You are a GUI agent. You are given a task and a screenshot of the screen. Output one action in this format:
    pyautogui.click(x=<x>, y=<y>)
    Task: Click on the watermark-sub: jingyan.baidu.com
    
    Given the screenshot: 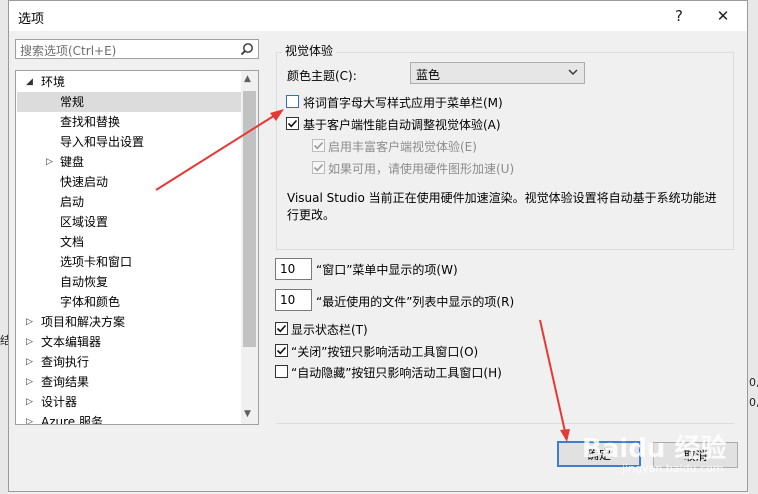 What is the action you would take?
    pyautogui.click(x=673, y=468)
    